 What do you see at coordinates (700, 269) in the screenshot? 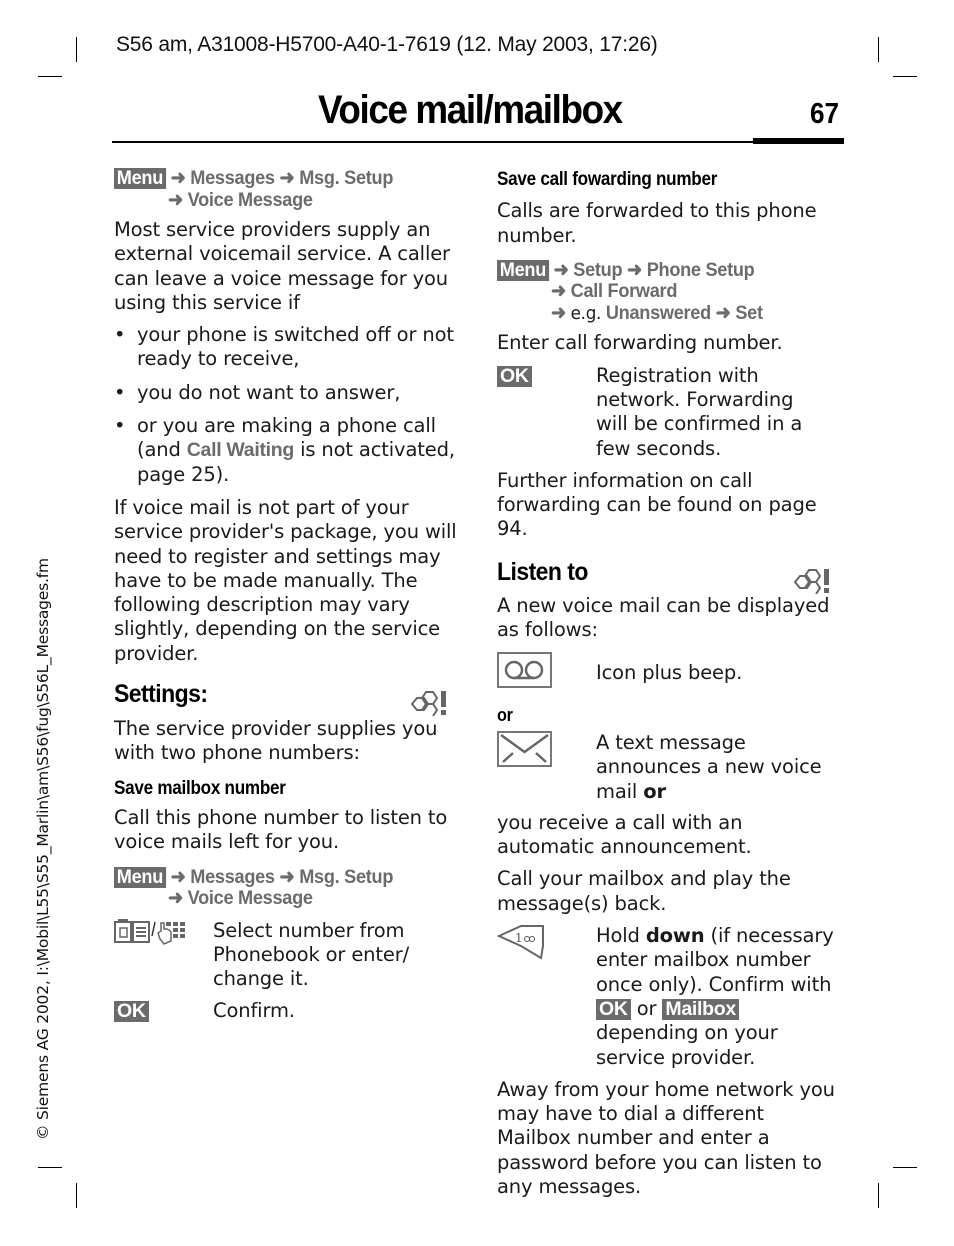
I see `path-step: Phone Setup` at bounding box center [700, 269].